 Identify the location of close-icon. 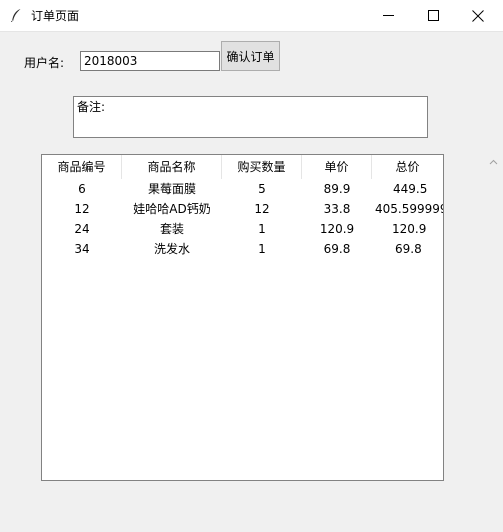
(478, 15).